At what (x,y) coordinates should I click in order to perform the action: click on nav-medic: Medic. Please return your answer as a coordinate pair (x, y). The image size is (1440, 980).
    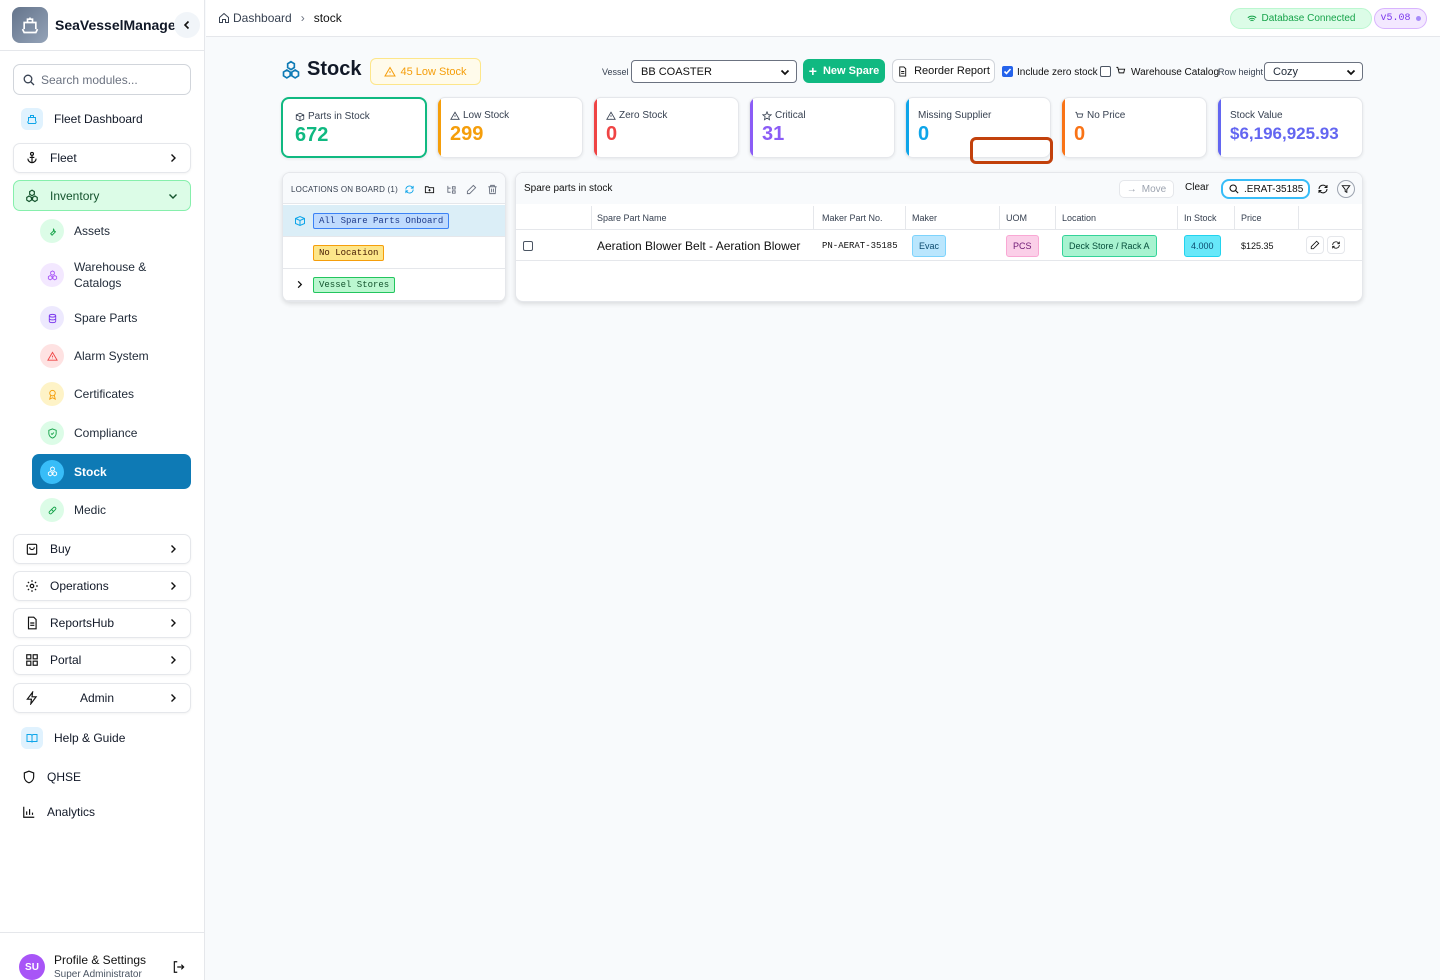
    Looking at the image, I should click on (111, 510).